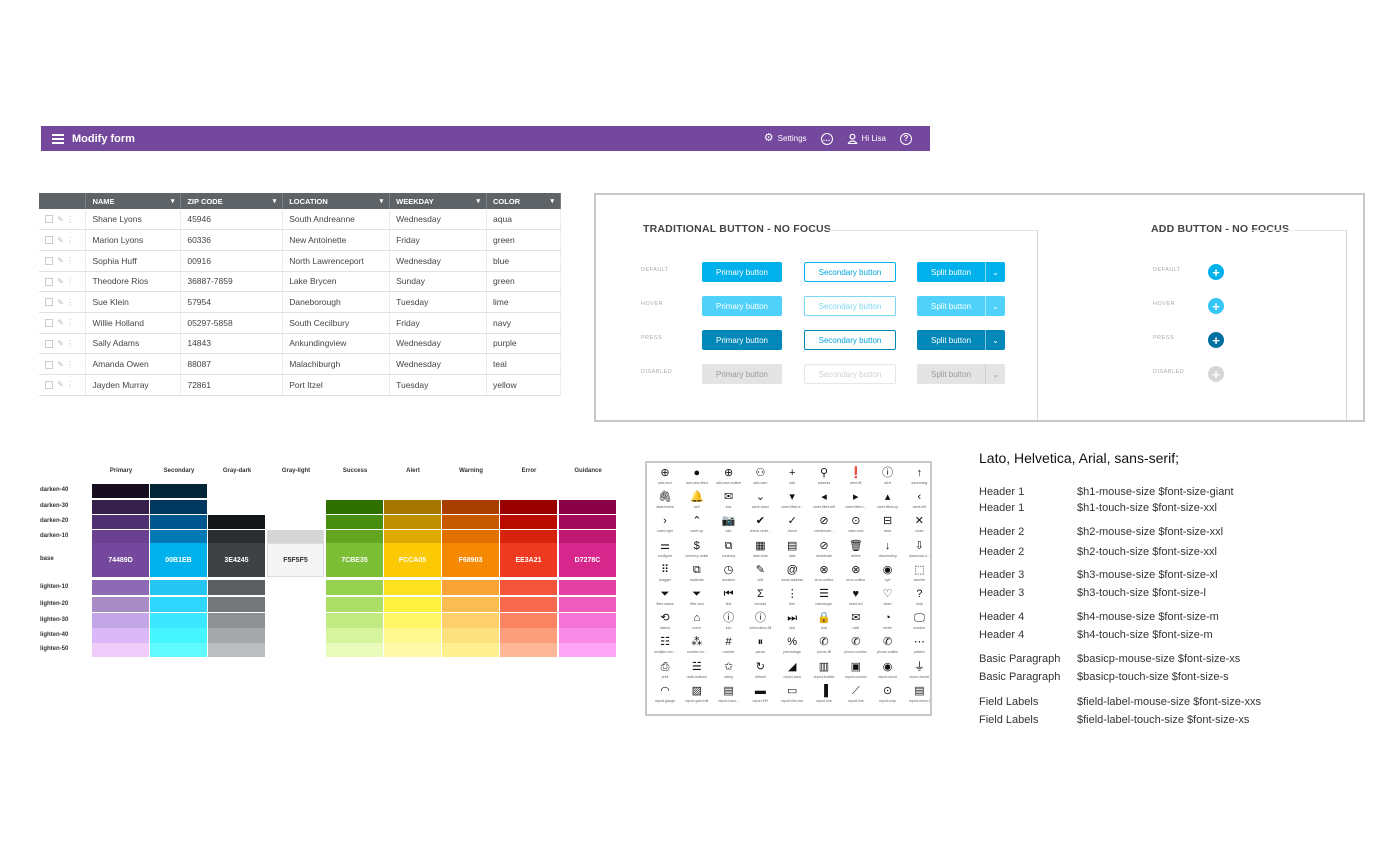 The image size is (1400, 852). I want to click on icon-cell: ◠ report-gauge, so click(665, 697).